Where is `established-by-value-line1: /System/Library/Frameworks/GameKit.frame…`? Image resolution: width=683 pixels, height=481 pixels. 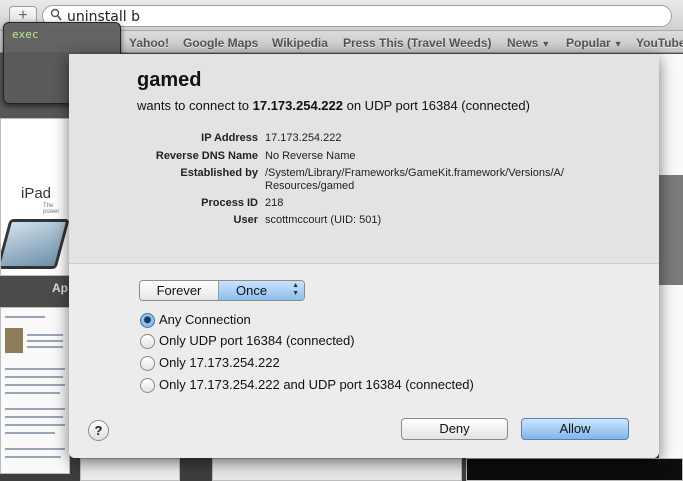 established-by-value-line1: /System/Library/Frameworks/GameKit.frame… is located at coordinates (414, 173).